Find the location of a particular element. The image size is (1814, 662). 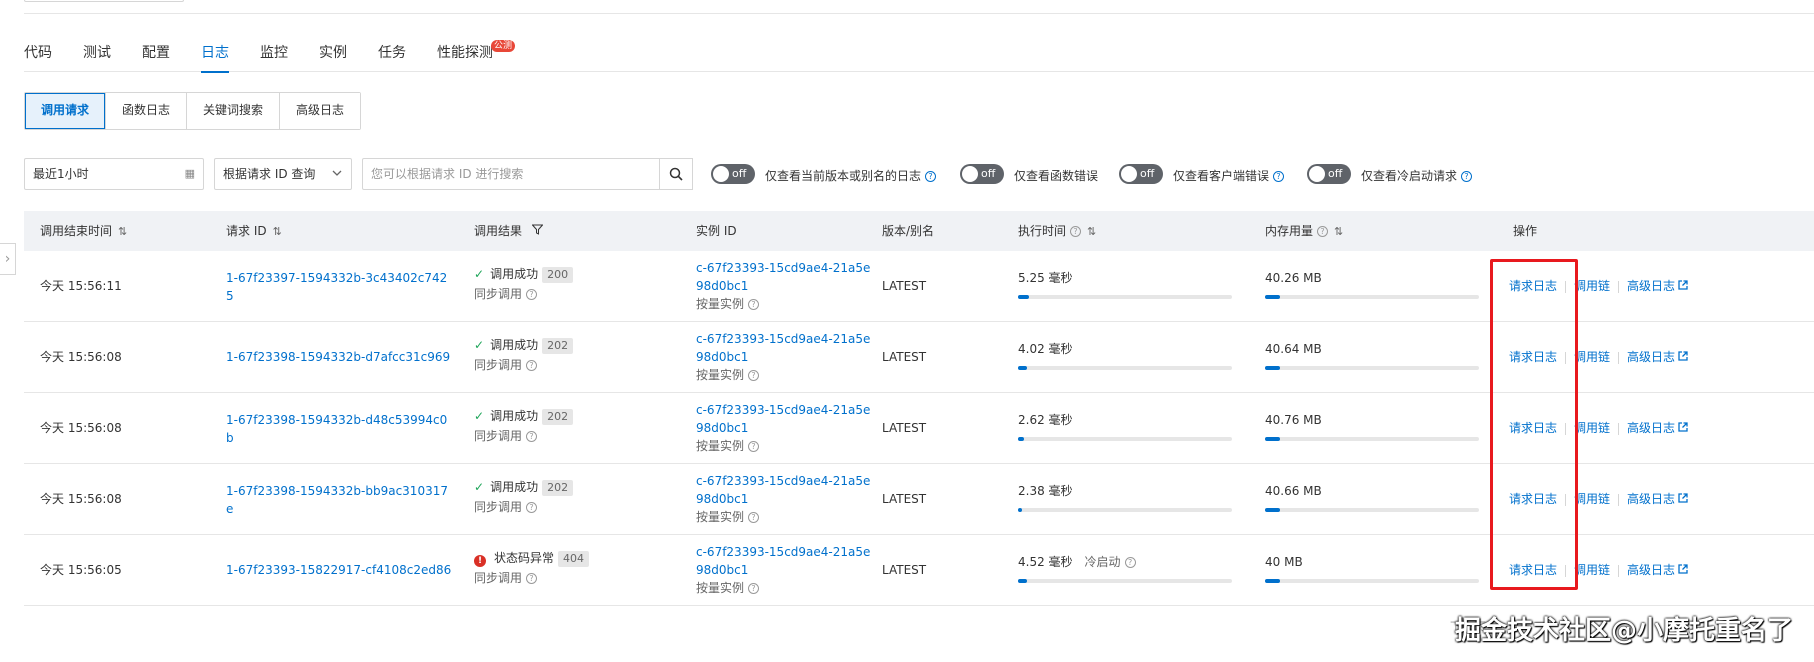

col-memory: 内存用量? ⇅ is located at coordinates (1304, 231).